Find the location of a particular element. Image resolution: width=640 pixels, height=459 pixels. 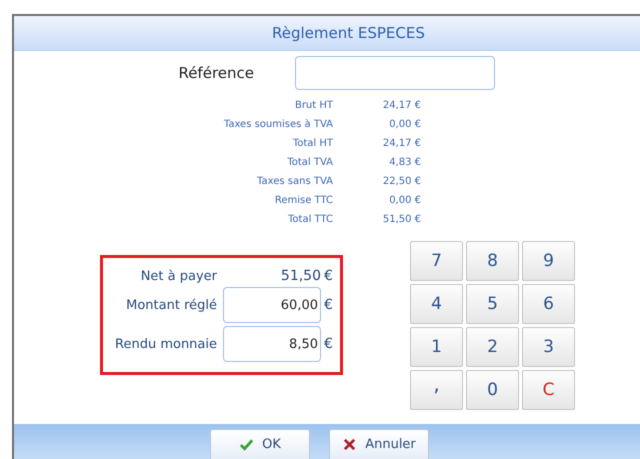

amount-field: 60,00 is located at coordinates (272, 305).